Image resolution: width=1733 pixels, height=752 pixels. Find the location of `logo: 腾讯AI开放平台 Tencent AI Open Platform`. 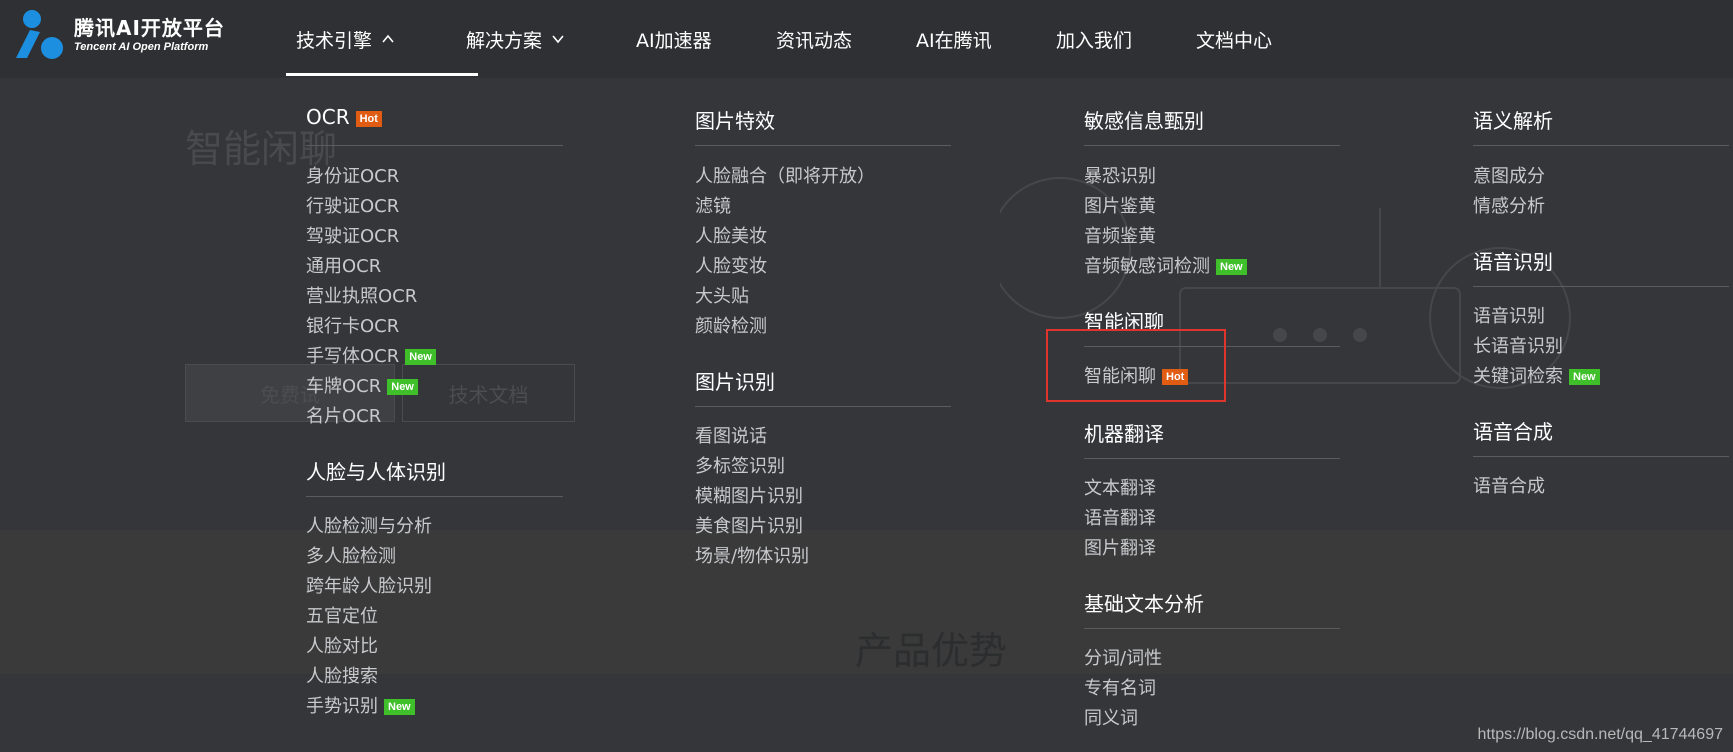

logo: 腾讯AI开放平台 Tencent AI Open Platform is located at coordinates (120, 35).